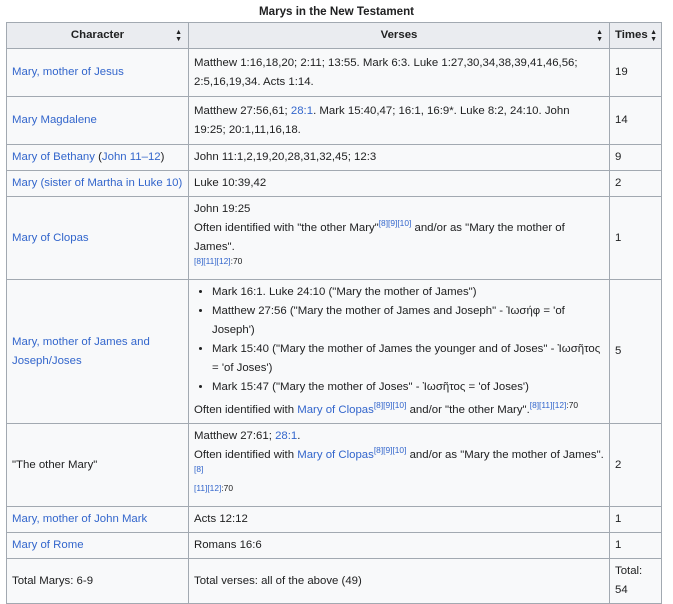 This screenshot has width=673, height=604. I want to click on chapter-link: John 11–12, so click(131, 157).